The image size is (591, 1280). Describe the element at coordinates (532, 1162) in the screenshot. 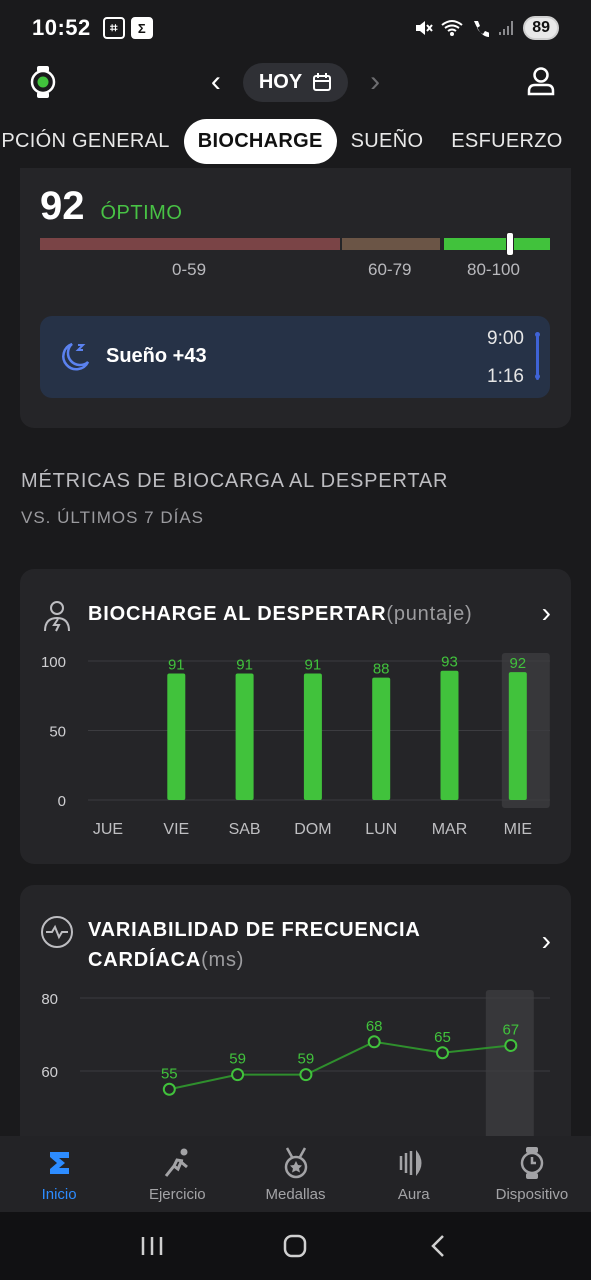

I see `smartwatch-icon` at that location.